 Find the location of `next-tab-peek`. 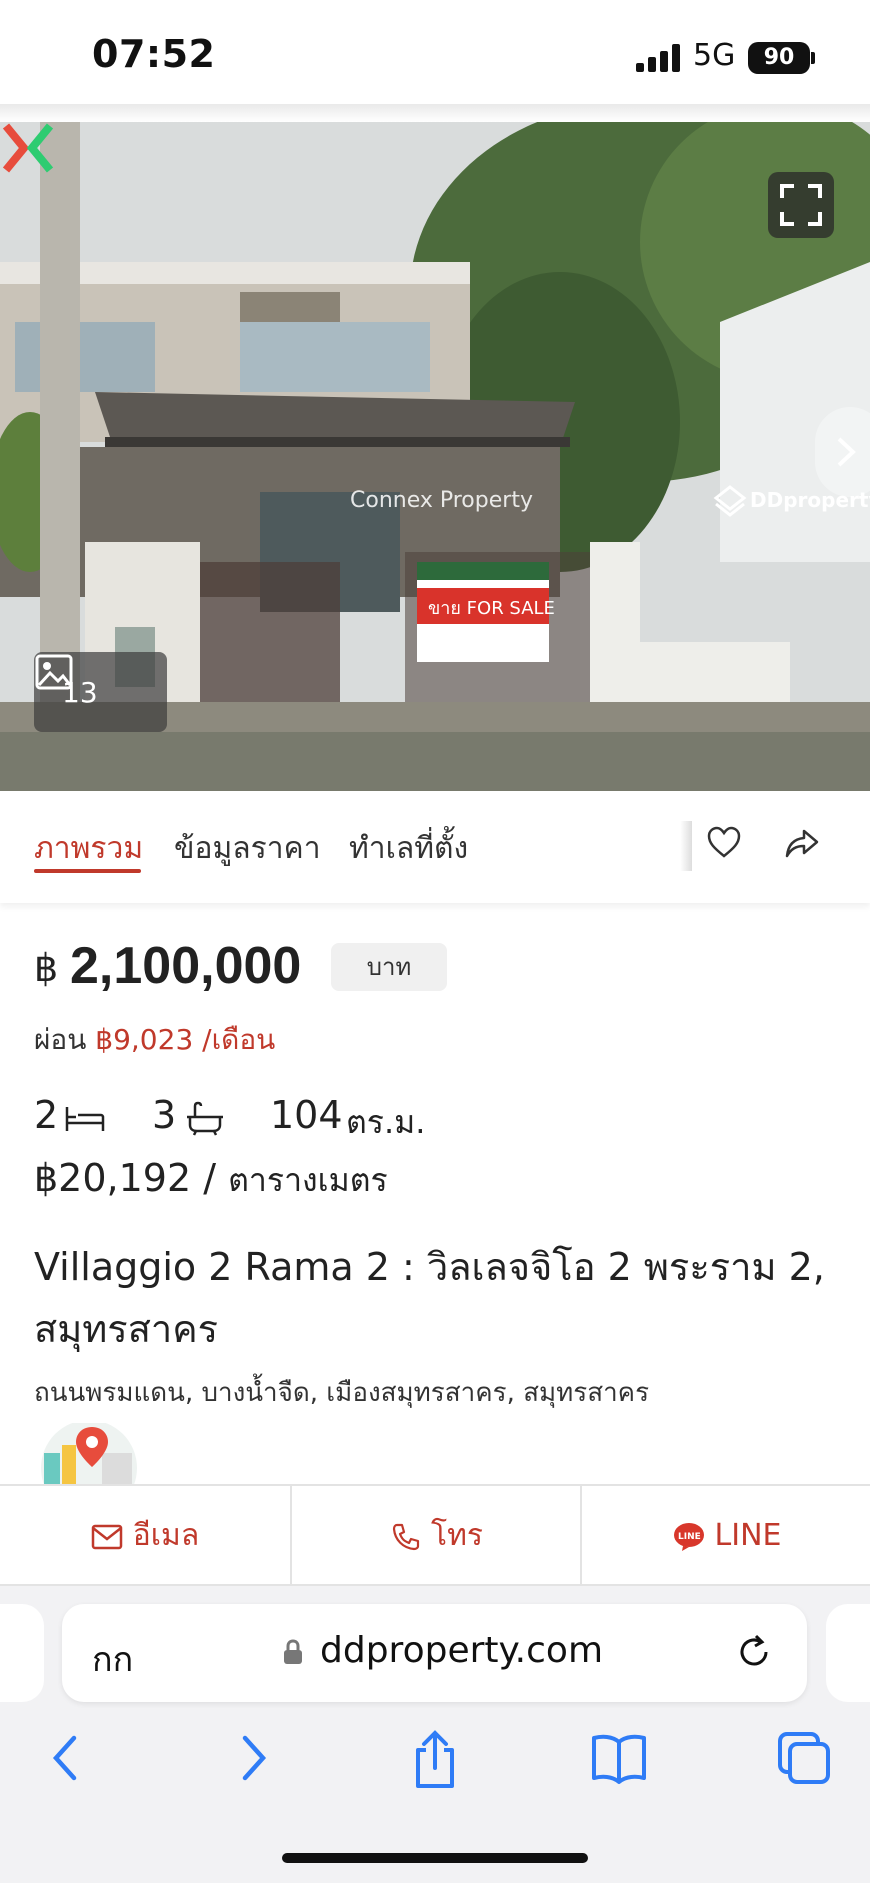

next-tab-peek is located at coordinates (848, 1653).